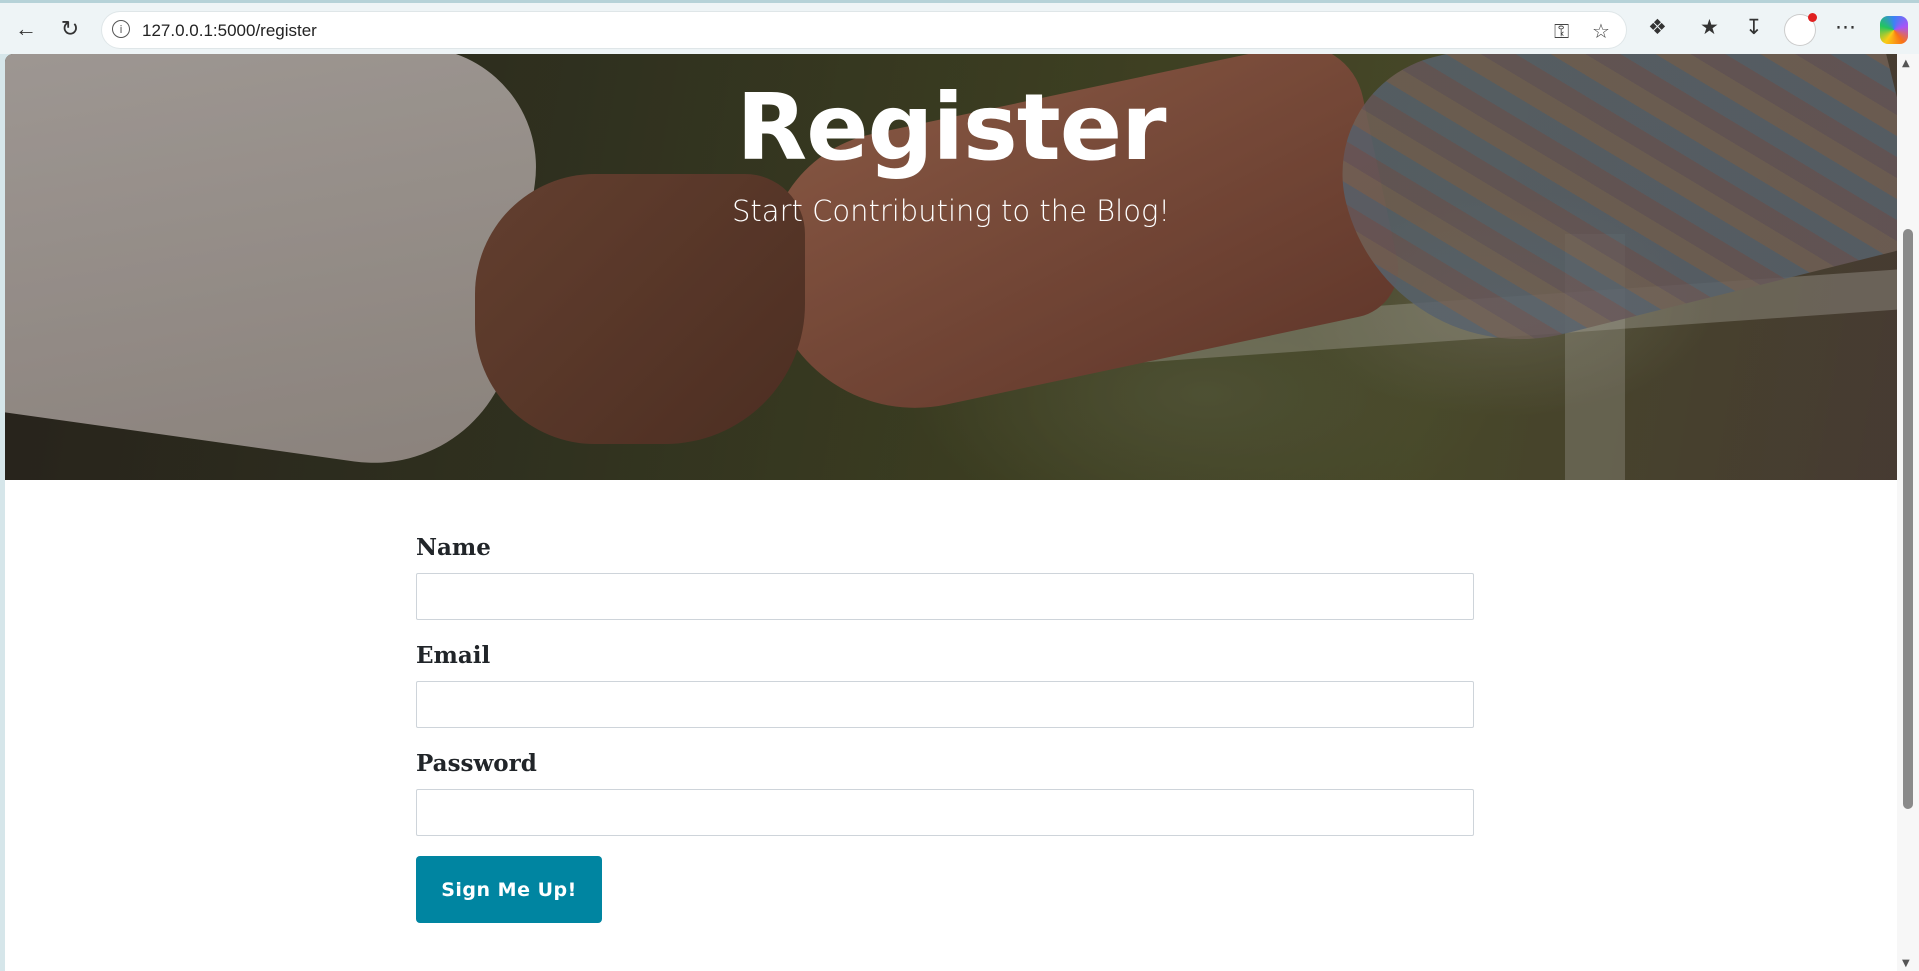  What do you see at coordinates (1906, 63) in the screenshot?
I see `scroll-up-icon: ▲` at bounding box center [1906, 63].